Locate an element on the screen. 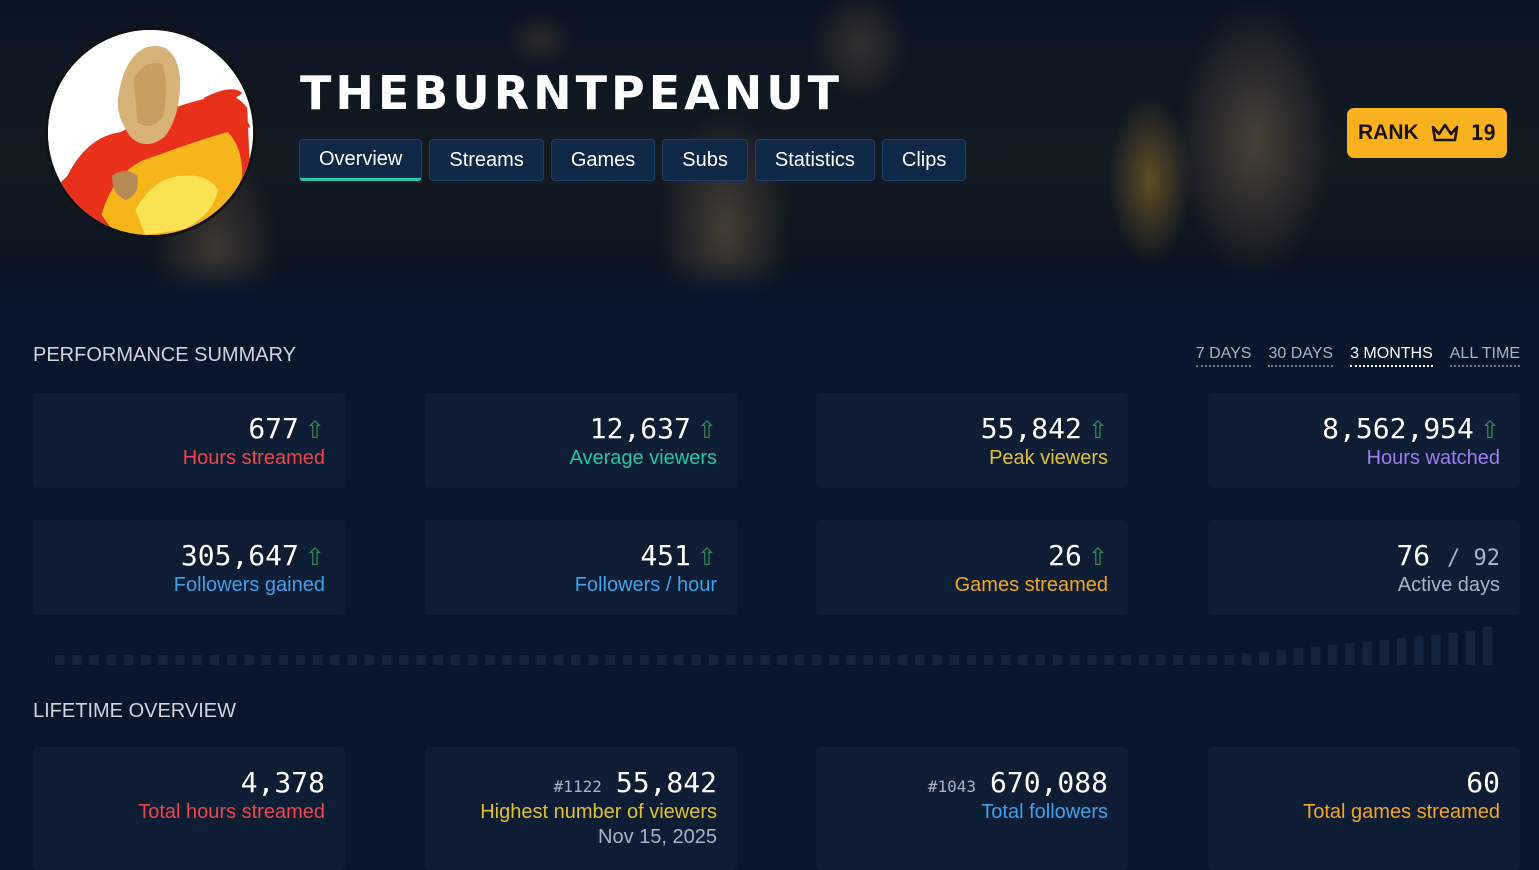 The image size is (1539, 870). lifetime-card-total-games: 60 Total games streamed is located at coordinates (1364, 808).